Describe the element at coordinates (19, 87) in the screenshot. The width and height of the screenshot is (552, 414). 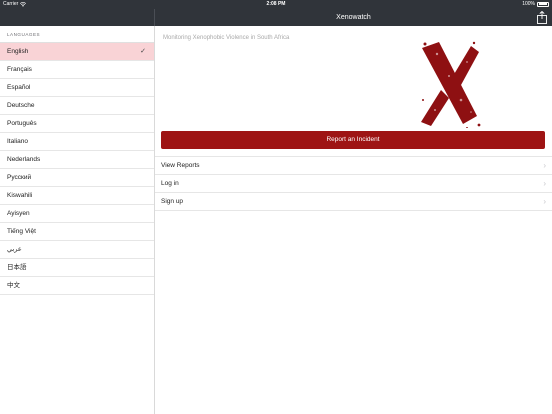
I see `language-label: Español` at that location.